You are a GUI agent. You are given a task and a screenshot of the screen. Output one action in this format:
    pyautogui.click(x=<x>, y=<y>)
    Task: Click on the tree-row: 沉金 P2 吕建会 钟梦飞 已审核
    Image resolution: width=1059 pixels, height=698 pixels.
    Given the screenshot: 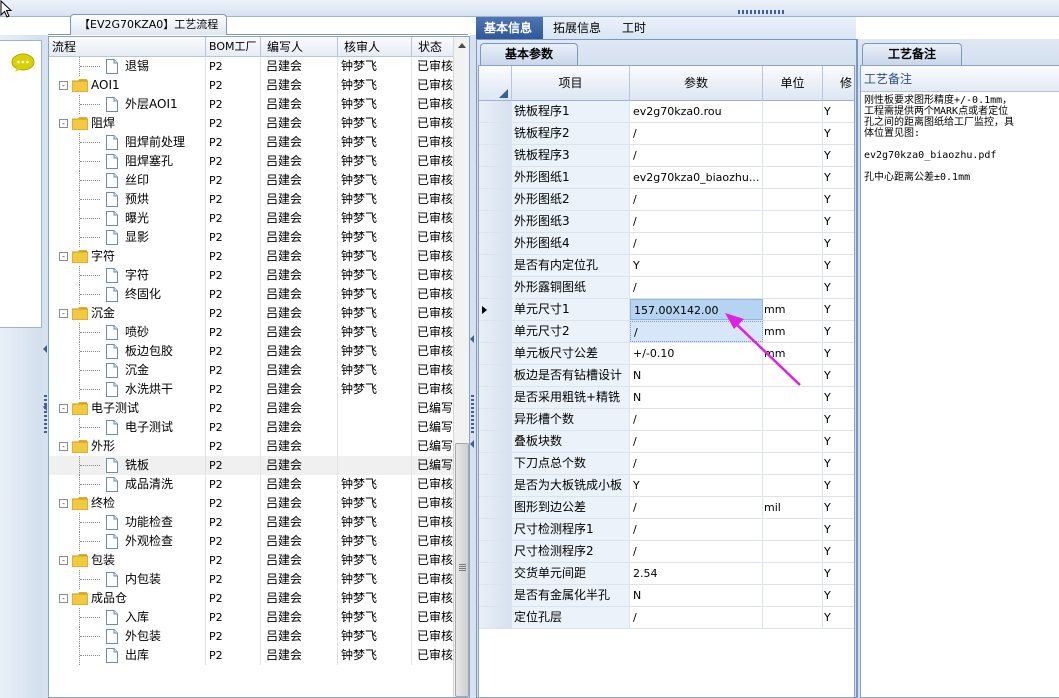 What is the action you would take?
    pyautogui.click(x=251, y=370)
    